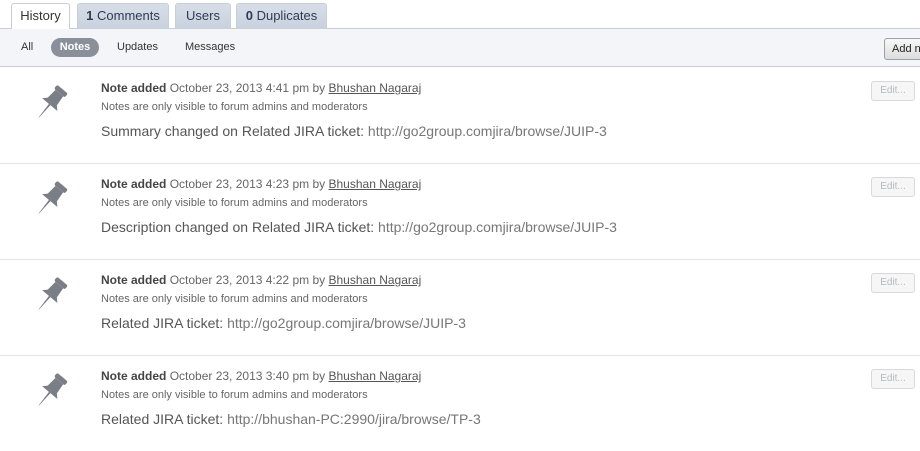  Describe the element at coordinates (354, 419) in the screenshot. I see `ticket-link: http://bhushan-PC:2990/jira/browse/TP-3` at that location.